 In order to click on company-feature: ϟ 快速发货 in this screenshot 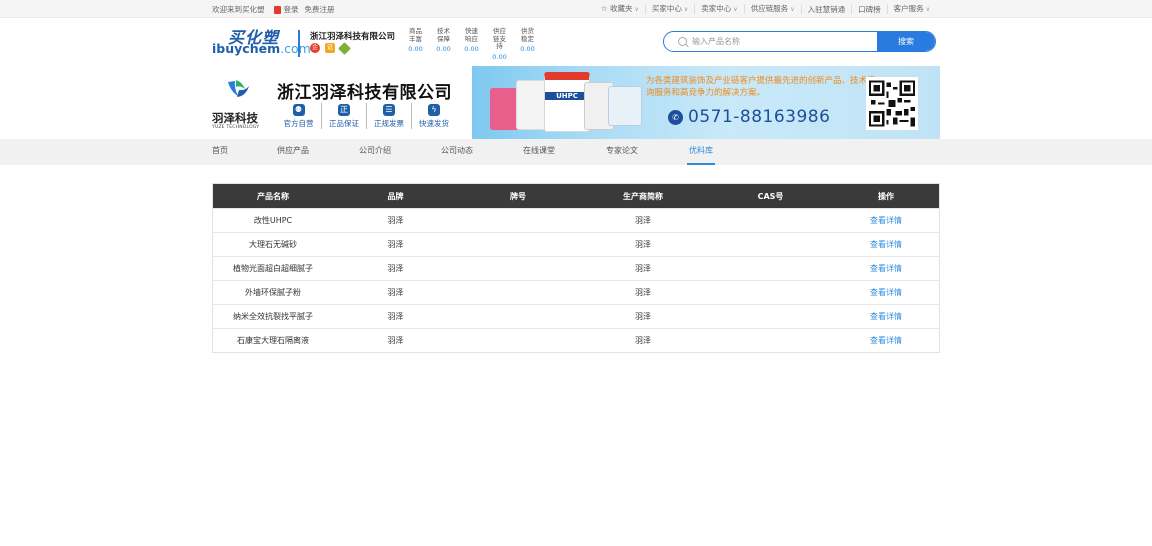, I will do `click(433, 116)`.